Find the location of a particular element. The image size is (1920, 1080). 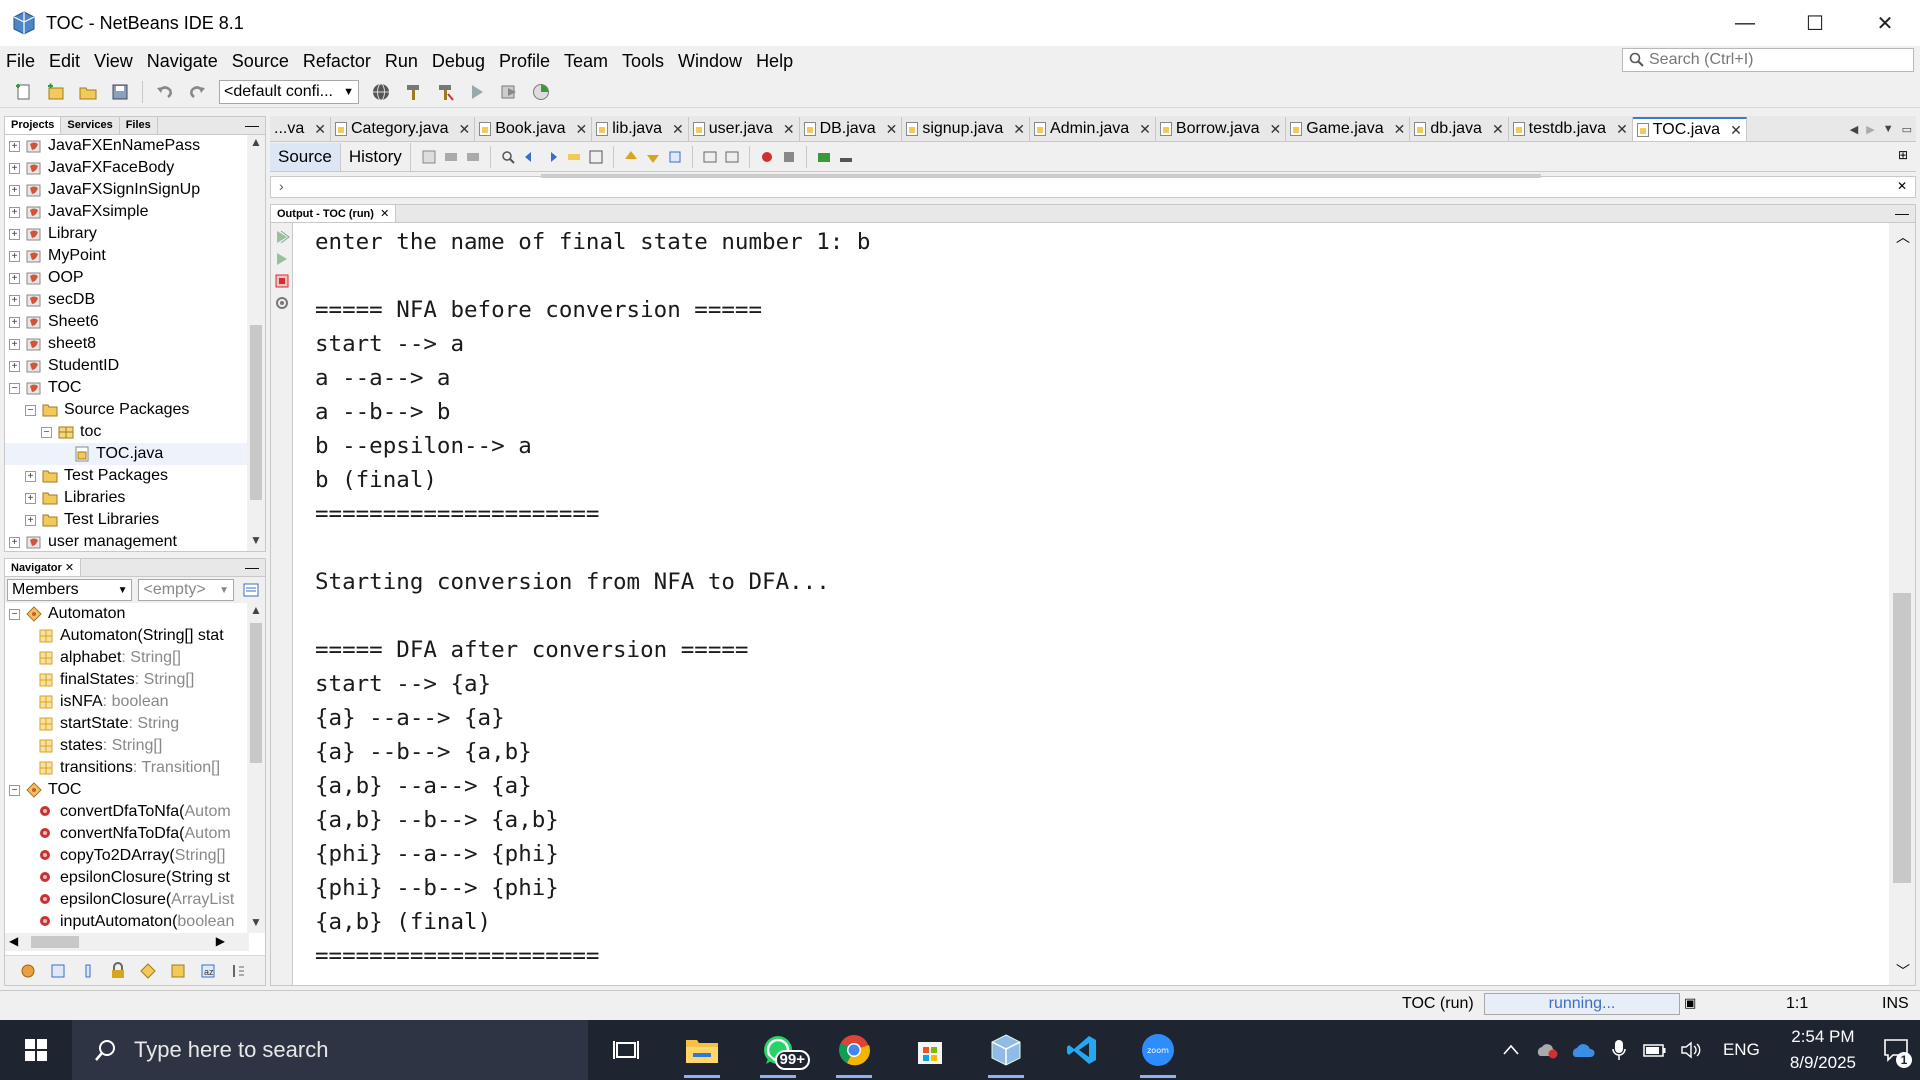

menu-refactor: Refactor is located at coordinates (337, 61).